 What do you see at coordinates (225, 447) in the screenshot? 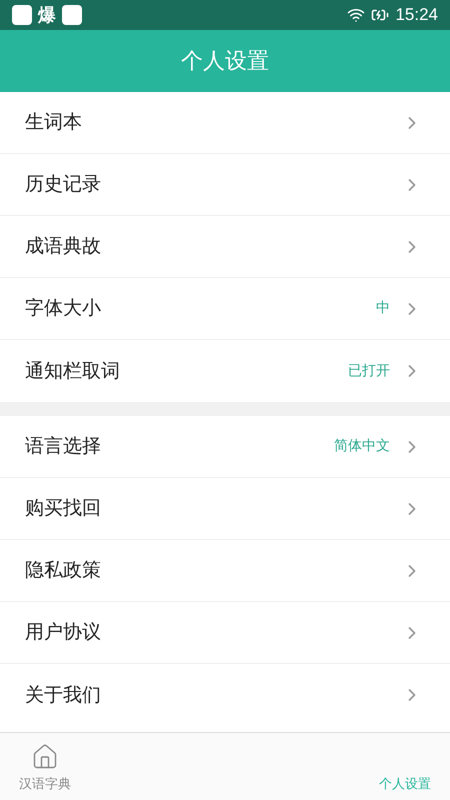
I see `settings-row: 语言选择 简体中文` at bounding box center [225, 447].